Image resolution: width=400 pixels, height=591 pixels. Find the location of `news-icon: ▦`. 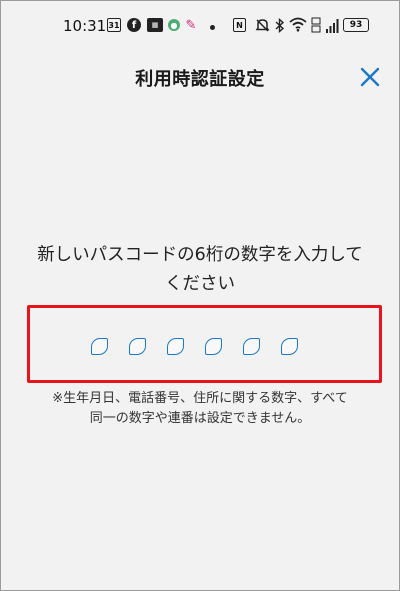

news-icon: ▦ is located at coordinates (155, 25).